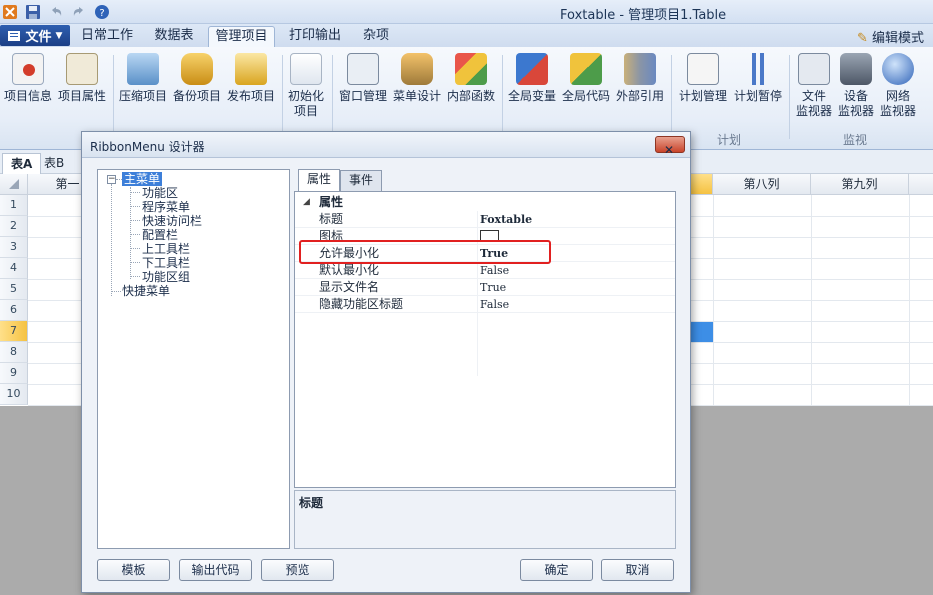 This screenshot has width=933, height=595. I want to click on ok-button: 确定, so click(556, 570).